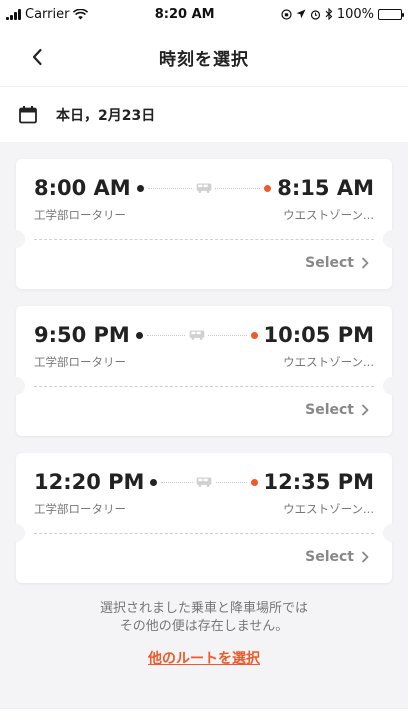  I want to click on next-card-peek, so click(204, 713).